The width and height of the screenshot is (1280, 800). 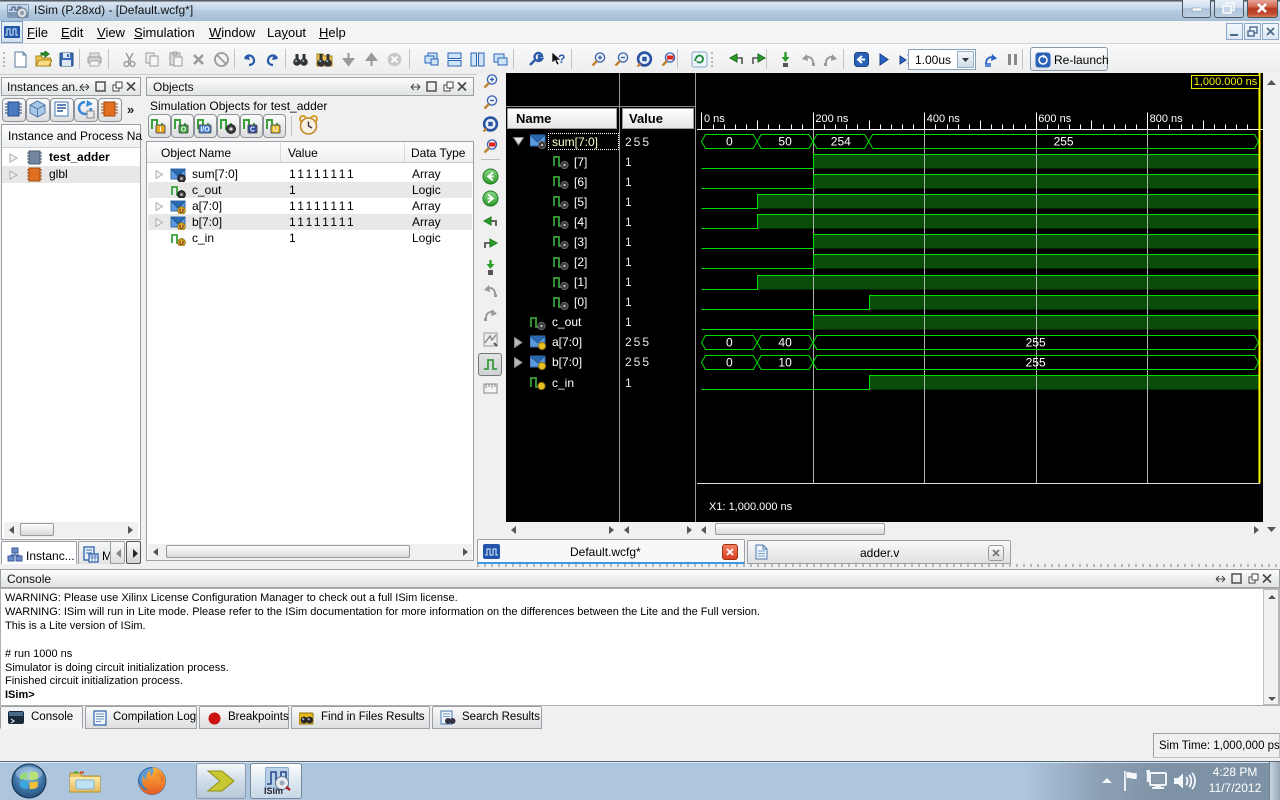 I want to click on svg-text: 50, so click(x=785, y=142).